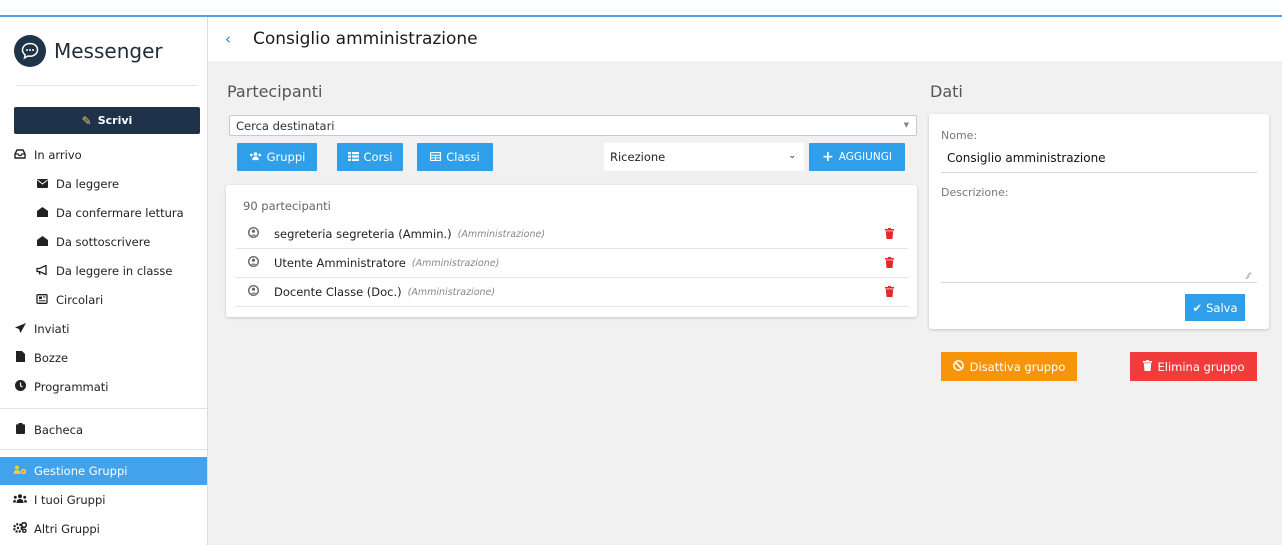  I want to click on sidebar-item-inviati: Inviati, so click(103, 329).